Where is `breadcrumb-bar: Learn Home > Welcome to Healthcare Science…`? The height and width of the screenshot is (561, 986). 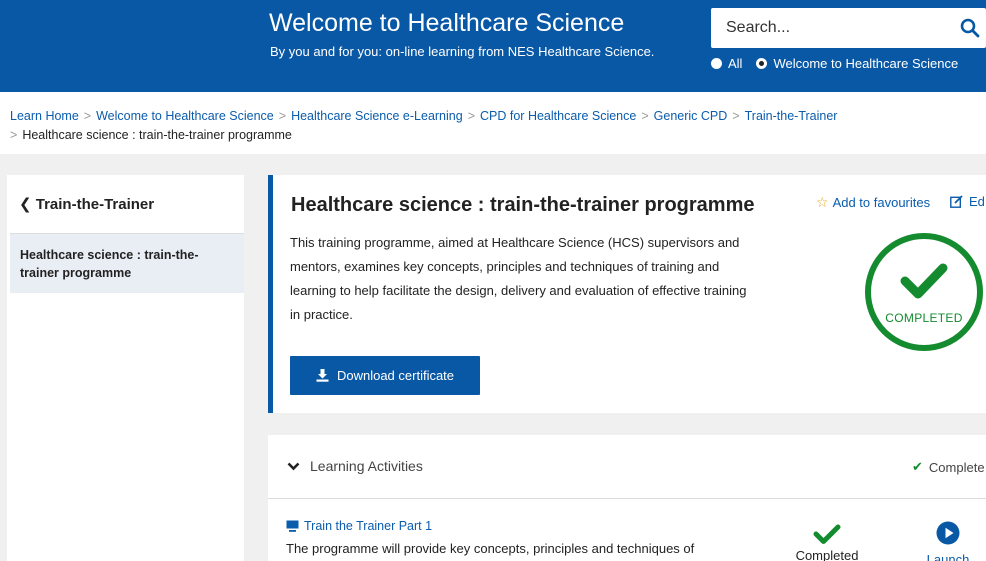
breadcrumb-bar: Learn Home > Welcome to Healthcare Science… is located at coordinates (493, 123).